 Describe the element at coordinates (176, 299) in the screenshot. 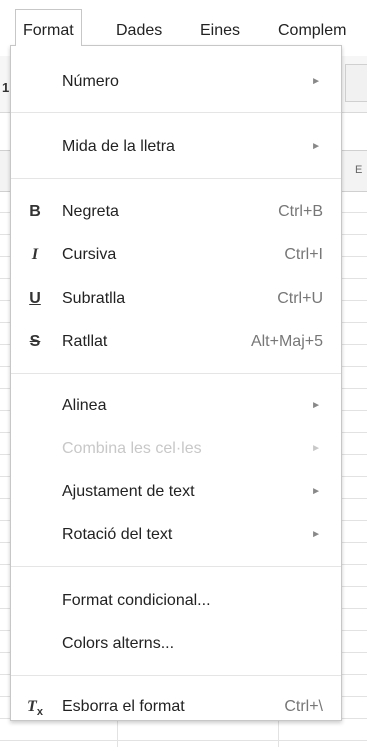

I see `menu-item-subratlla: U Subratlla Ctrl+U` at that location.